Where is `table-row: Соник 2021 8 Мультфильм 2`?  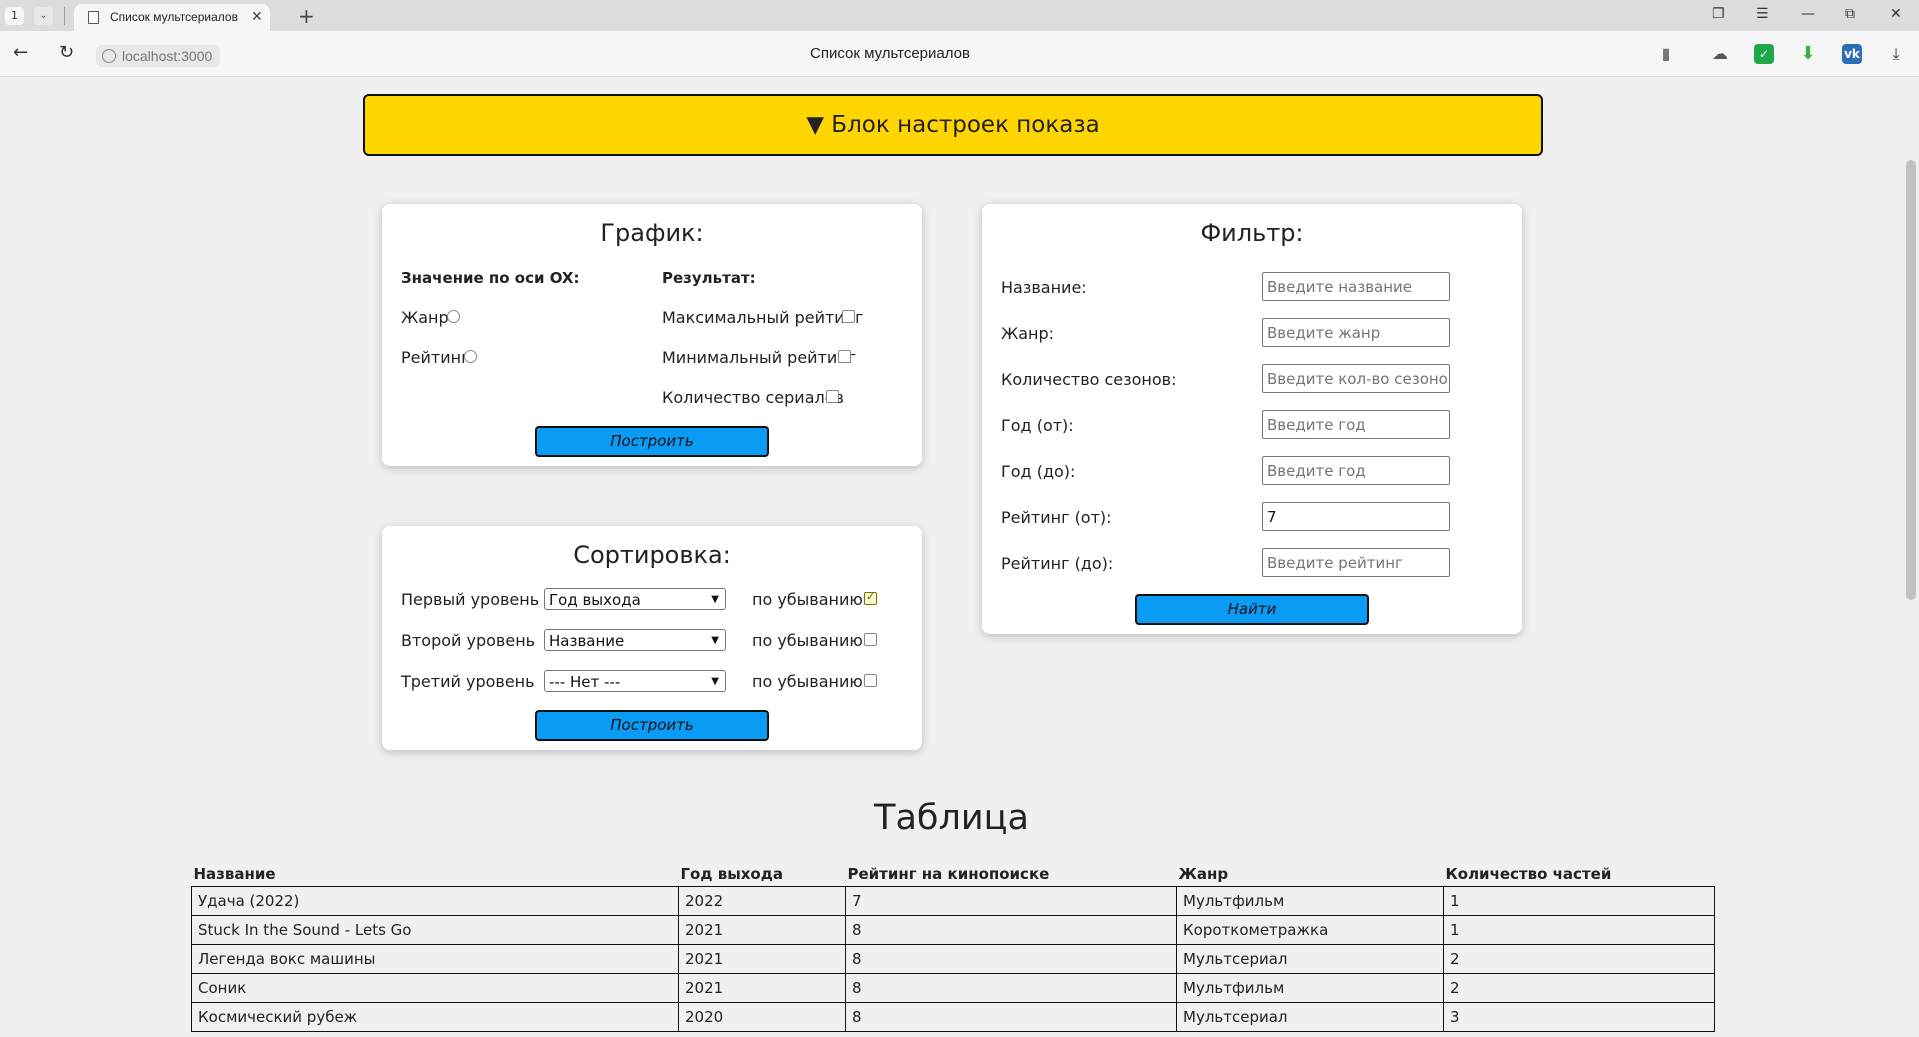
table-row: Соник 2021 8 Мультфильм 2 is located at coordinates (953, 988).